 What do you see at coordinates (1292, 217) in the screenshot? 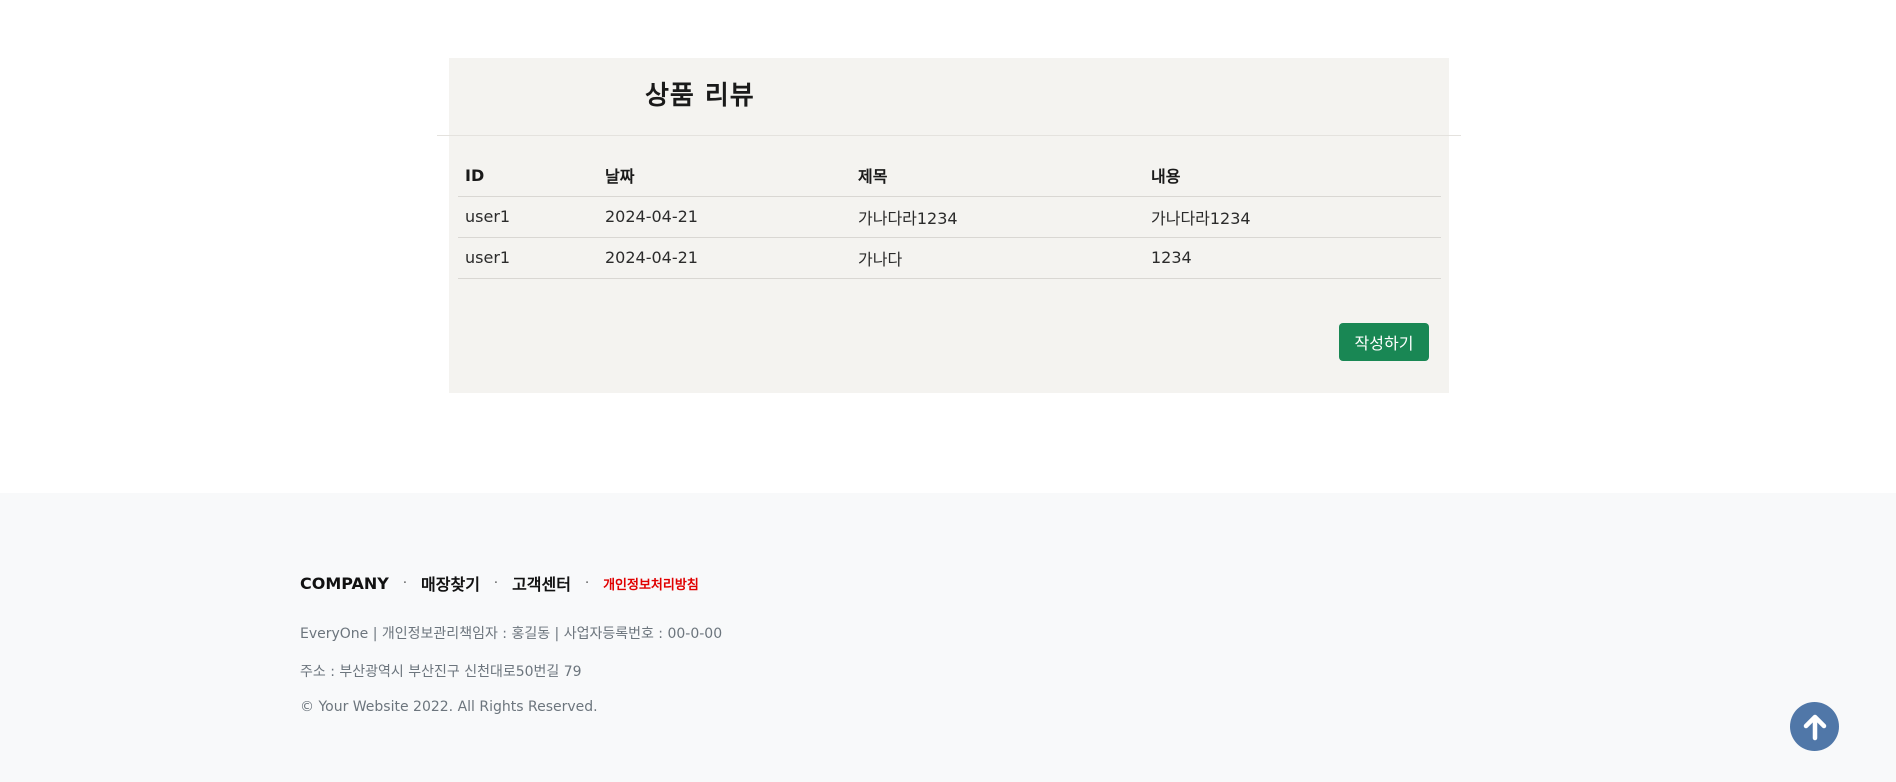
I see `cell-content: 가나다라1234` at bounding box center [1292, 217].